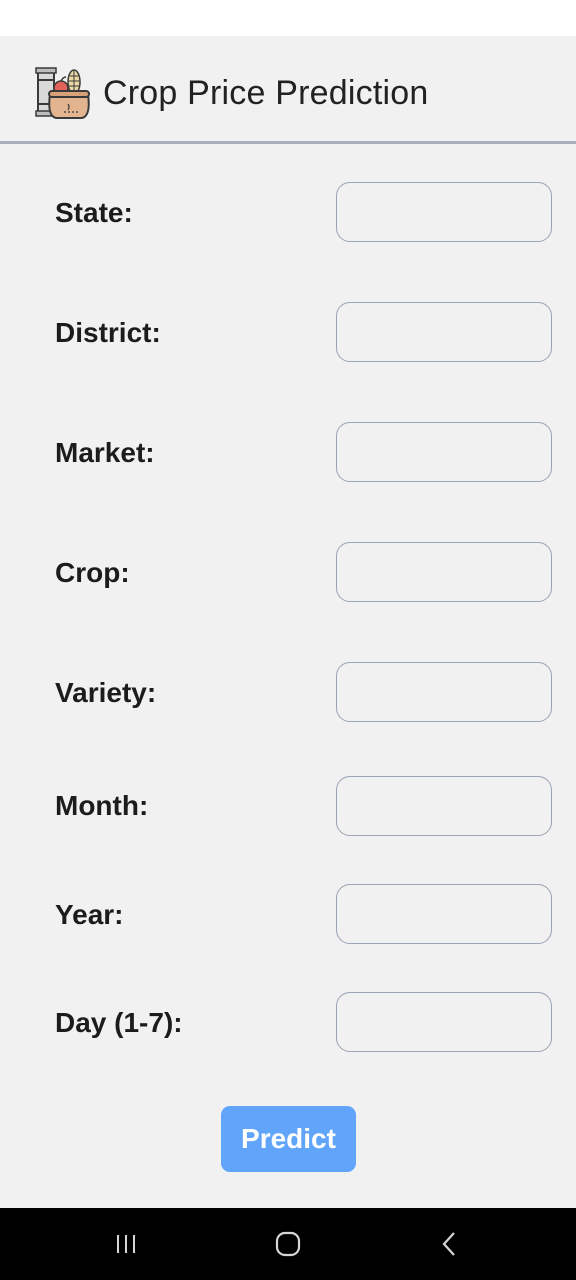 The width and height of the screenshot is (576, 1280). What do you see at coordinates (288, 18) in the screenshot?
I see `status-bar` at bounding box center [288, 18].